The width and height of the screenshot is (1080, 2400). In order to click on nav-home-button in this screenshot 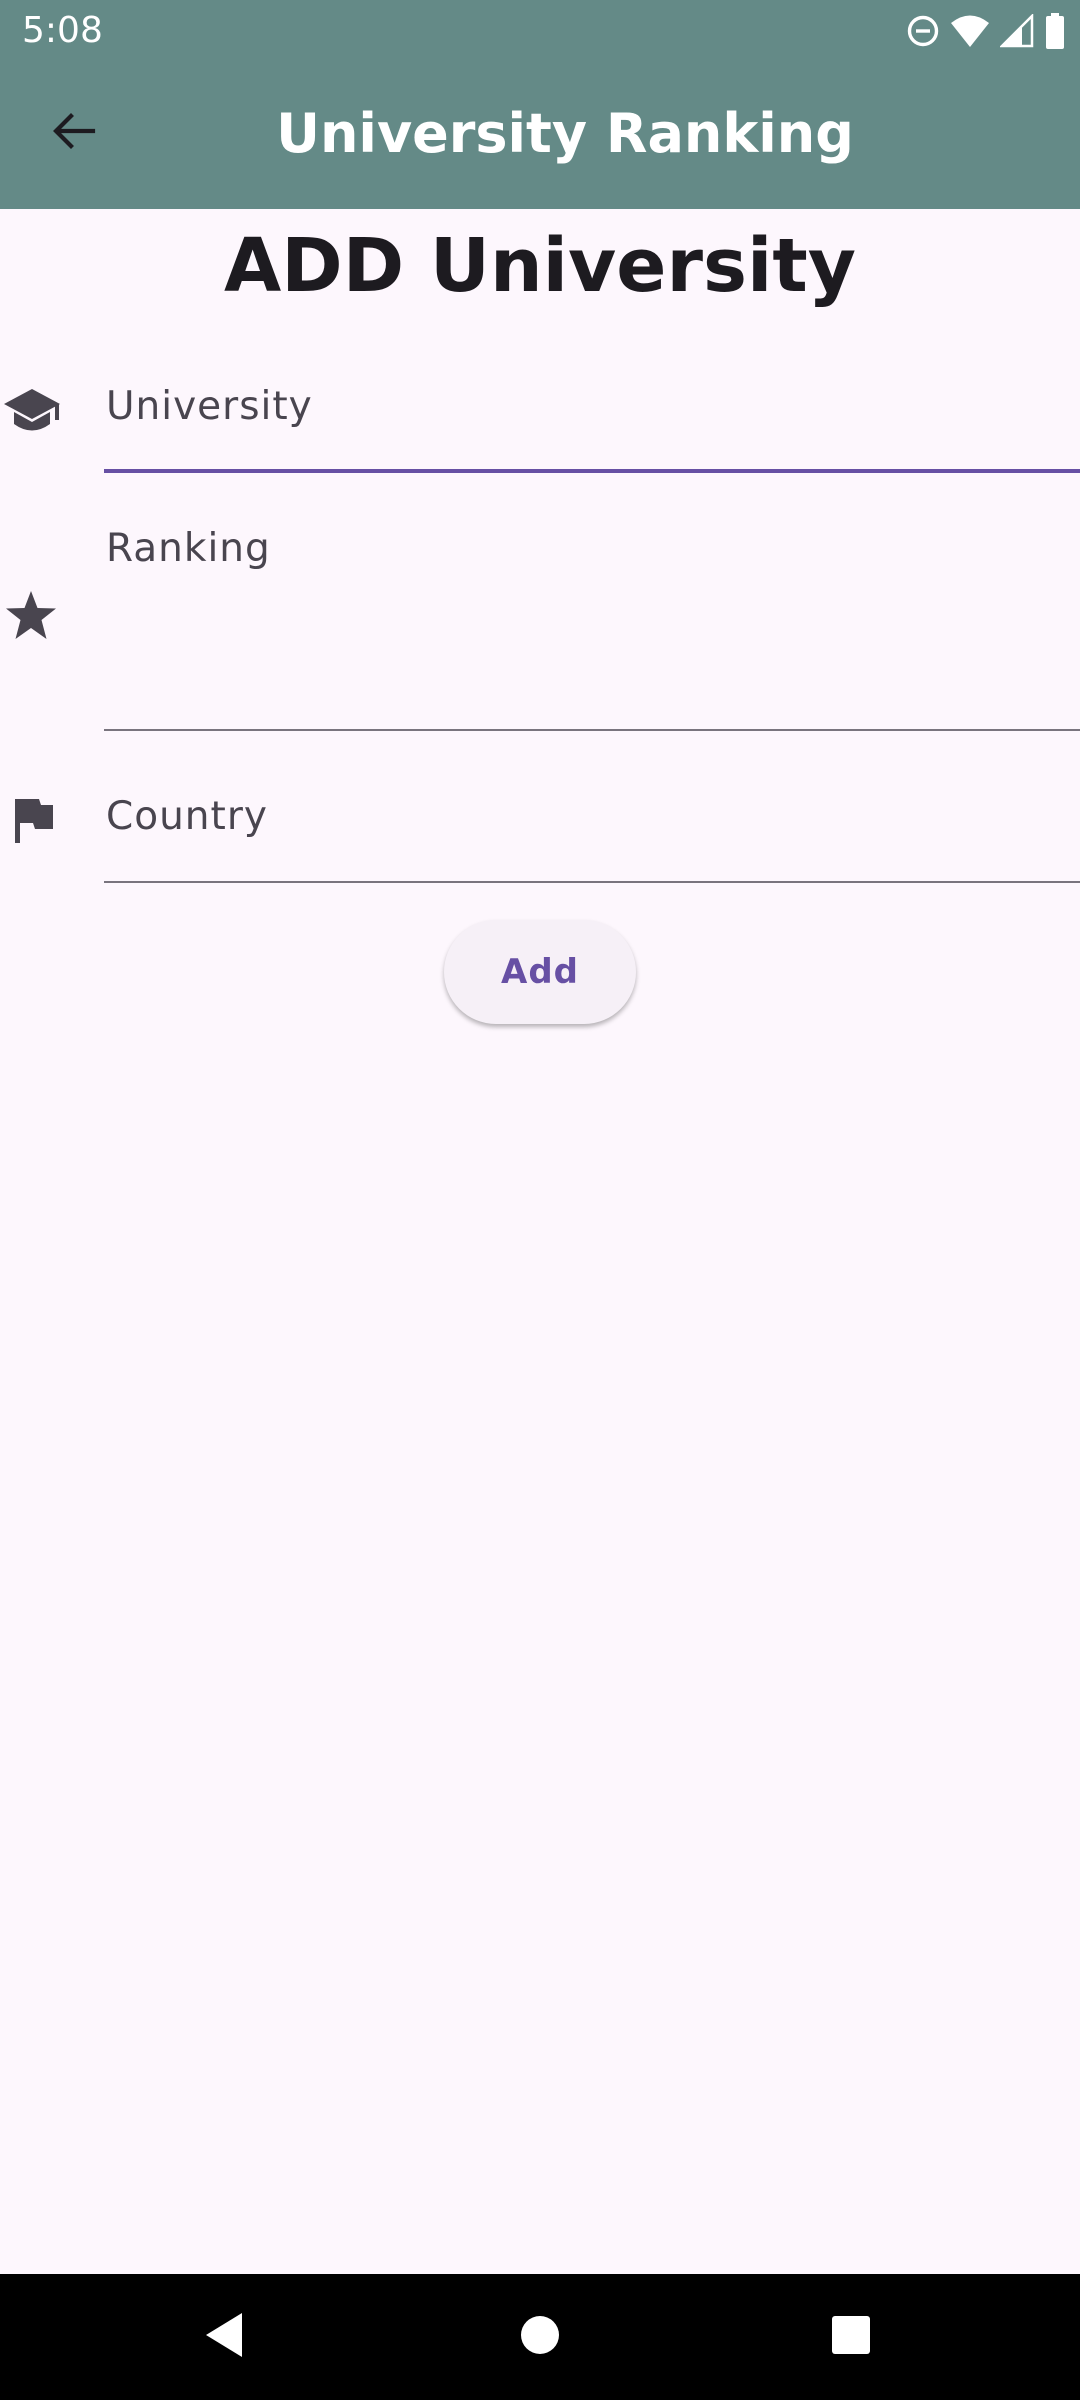, I will do `click(540, 2337)`.